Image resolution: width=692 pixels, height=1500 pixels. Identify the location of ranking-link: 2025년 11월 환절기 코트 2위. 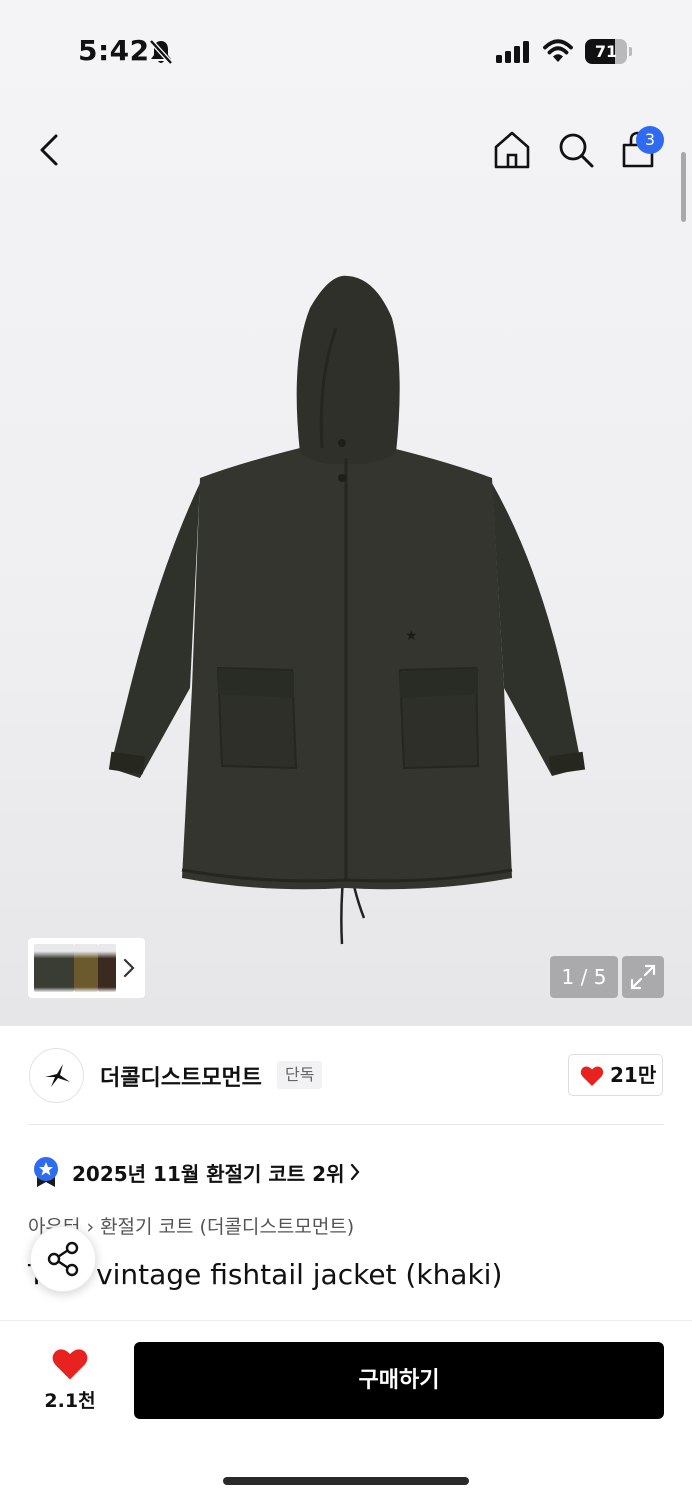
(232, 1172).